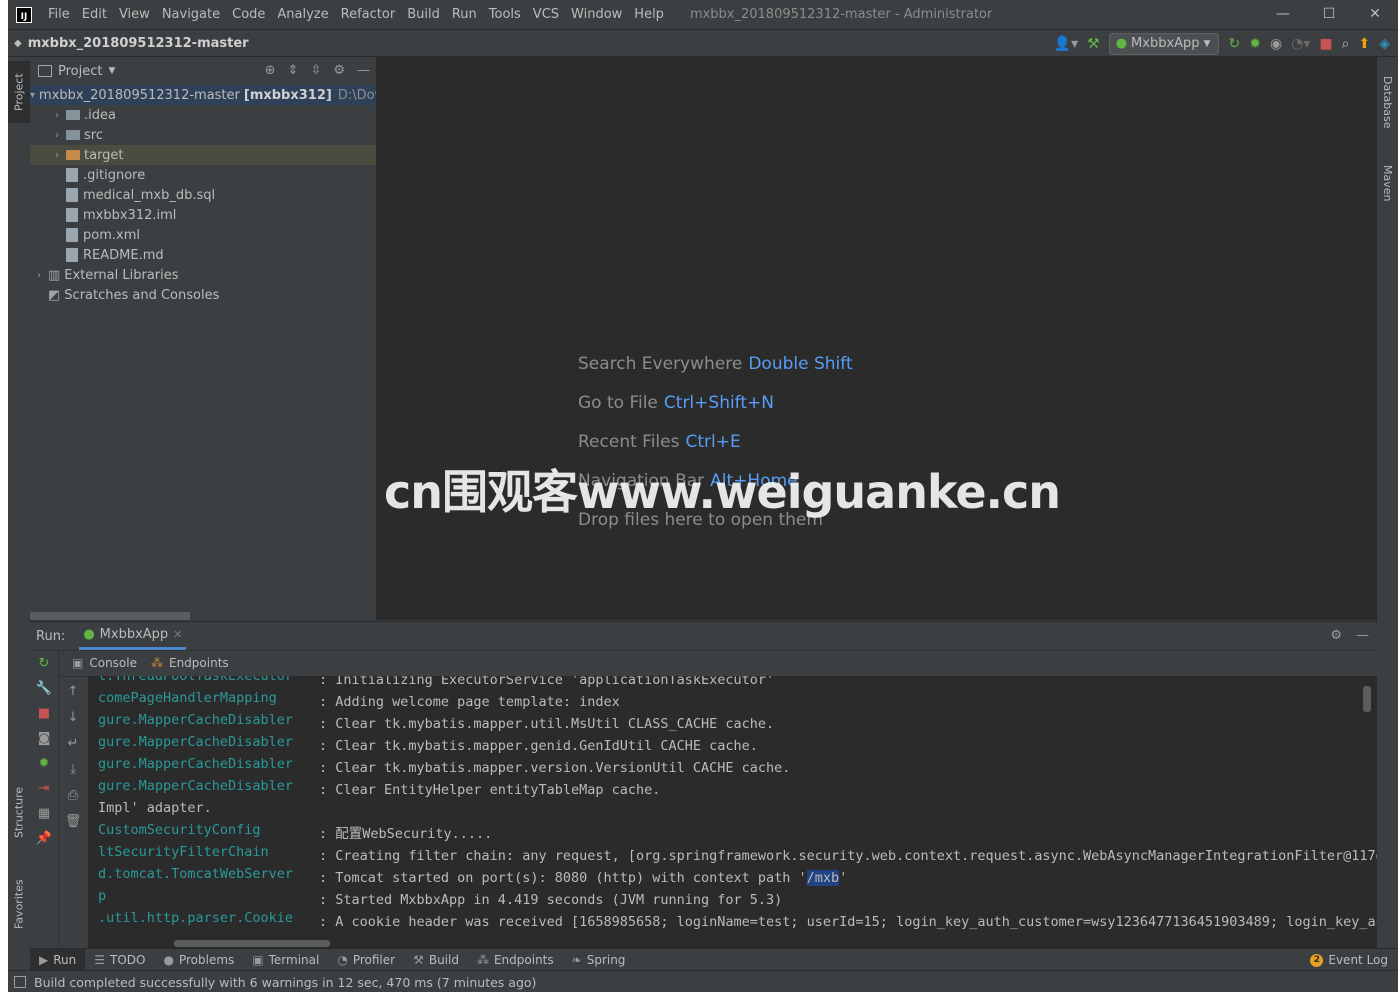 The height and width of the screenshot is (998, 1400). Describe the element at coordinates (73, 795) in the screenshot. I see `print-icon: ⎙` at that location.